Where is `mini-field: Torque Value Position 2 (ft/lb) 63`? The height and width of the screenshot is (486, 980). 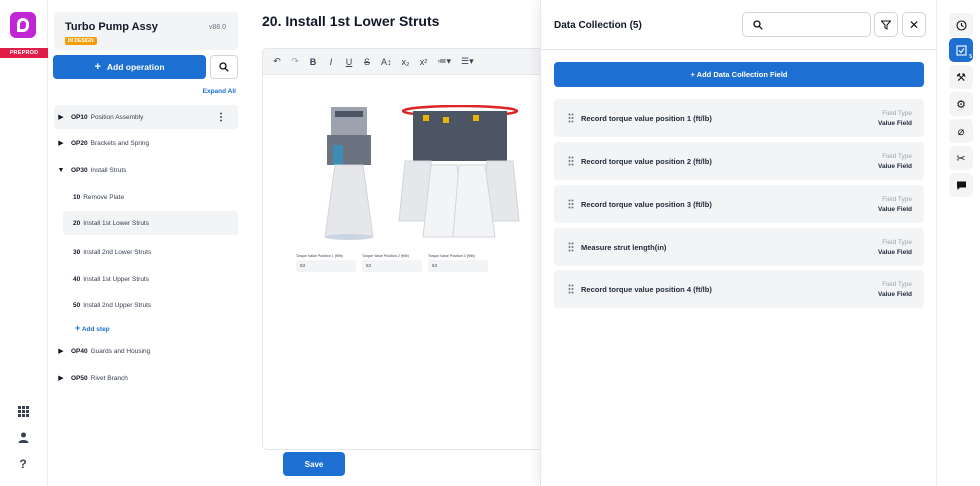
mini-field: Torque Value Position 2 (ft/lb) 63 is located at coordinates (392, 263).